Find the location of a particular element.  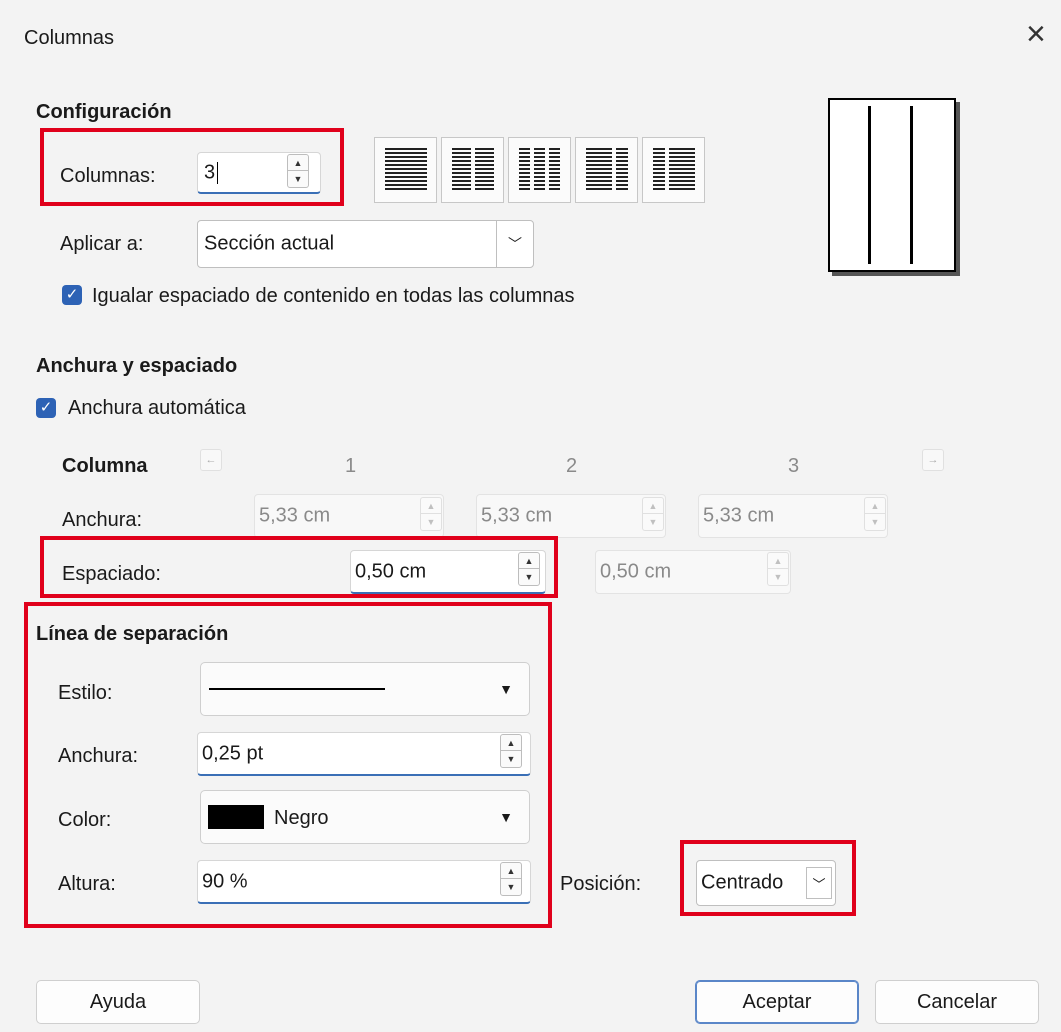

preset-left-large is located at coordinates (606, 170).